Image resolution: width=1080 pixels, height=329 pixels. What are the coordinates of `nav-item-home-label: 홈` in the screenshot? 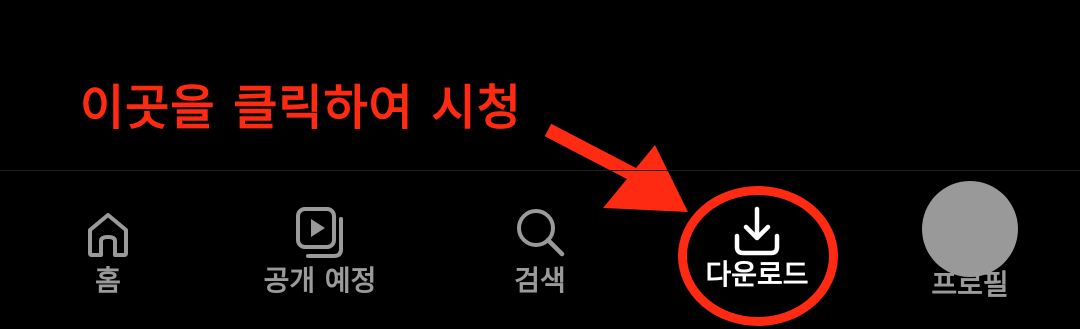 It's located at (108, 280).